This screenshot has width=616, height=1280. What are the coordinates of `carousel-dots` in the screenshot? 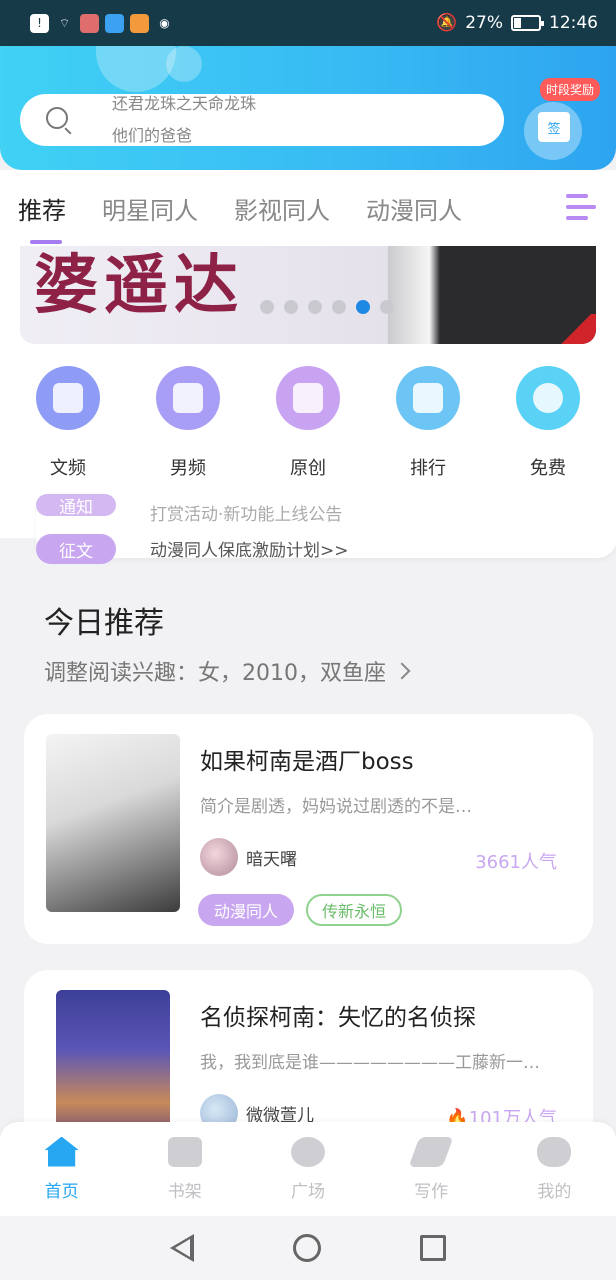 It's located at (327, 307).